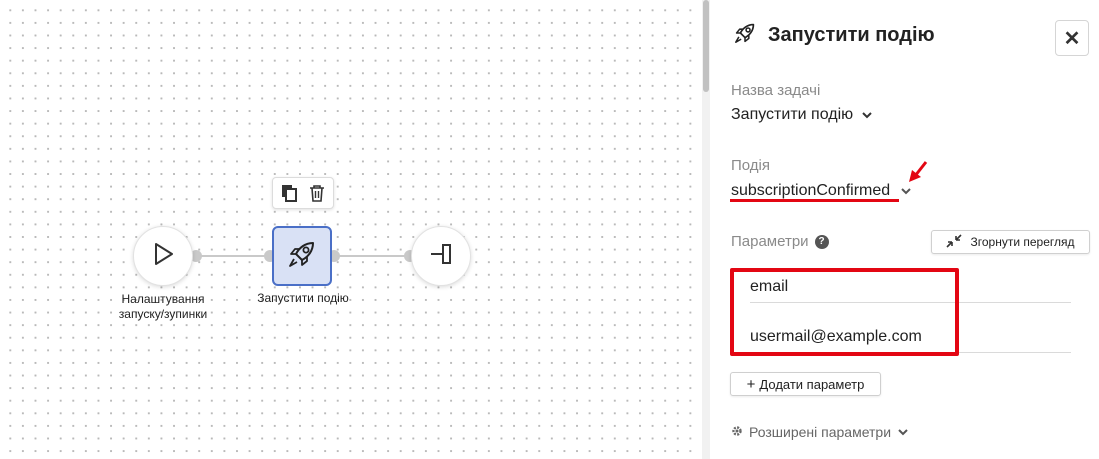 The image size is (1099, 459). I want to click on node-start, so click(163, 256).